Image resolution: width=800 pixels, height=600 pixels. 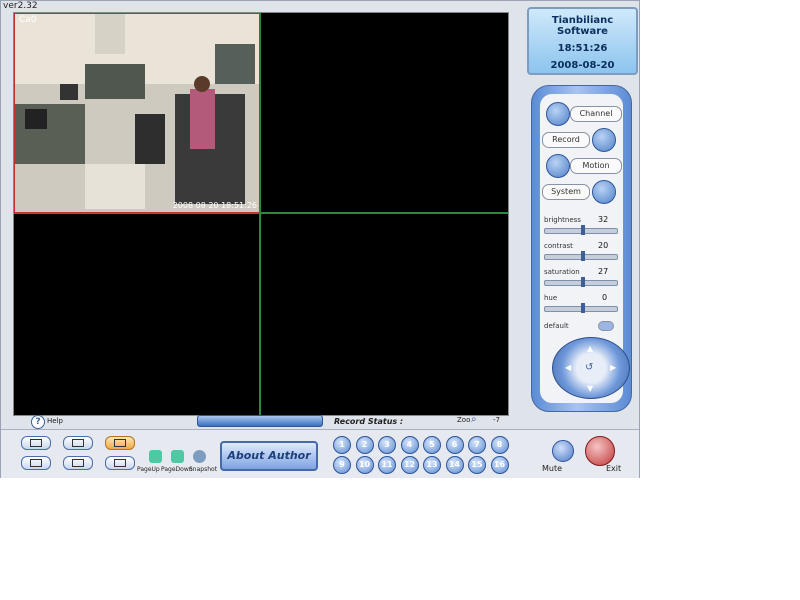 What do you see at coordinates (474, 419) in the screenshot?
I see `zoom-icon: ⌕` at bounding box center [474, 419].